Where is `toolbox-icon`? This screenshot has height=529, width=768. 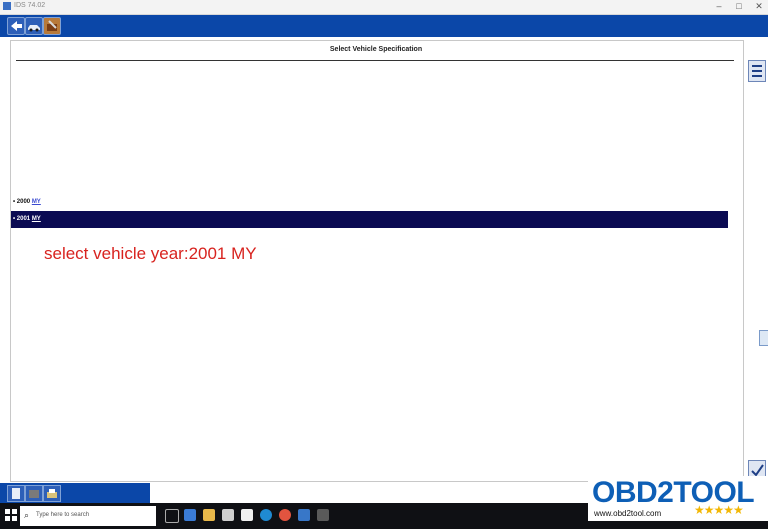
toolbox-icon is located at coordinates (52, 25).